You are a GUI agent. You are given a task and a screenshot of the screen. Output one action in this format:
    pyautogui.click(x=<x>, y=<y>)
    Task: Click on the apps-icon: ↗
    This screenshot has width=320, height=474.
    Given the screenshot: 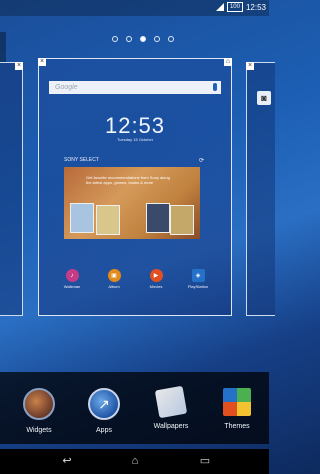 What is the action you would take?
    pyautogui.click(x=104, y=404)
    